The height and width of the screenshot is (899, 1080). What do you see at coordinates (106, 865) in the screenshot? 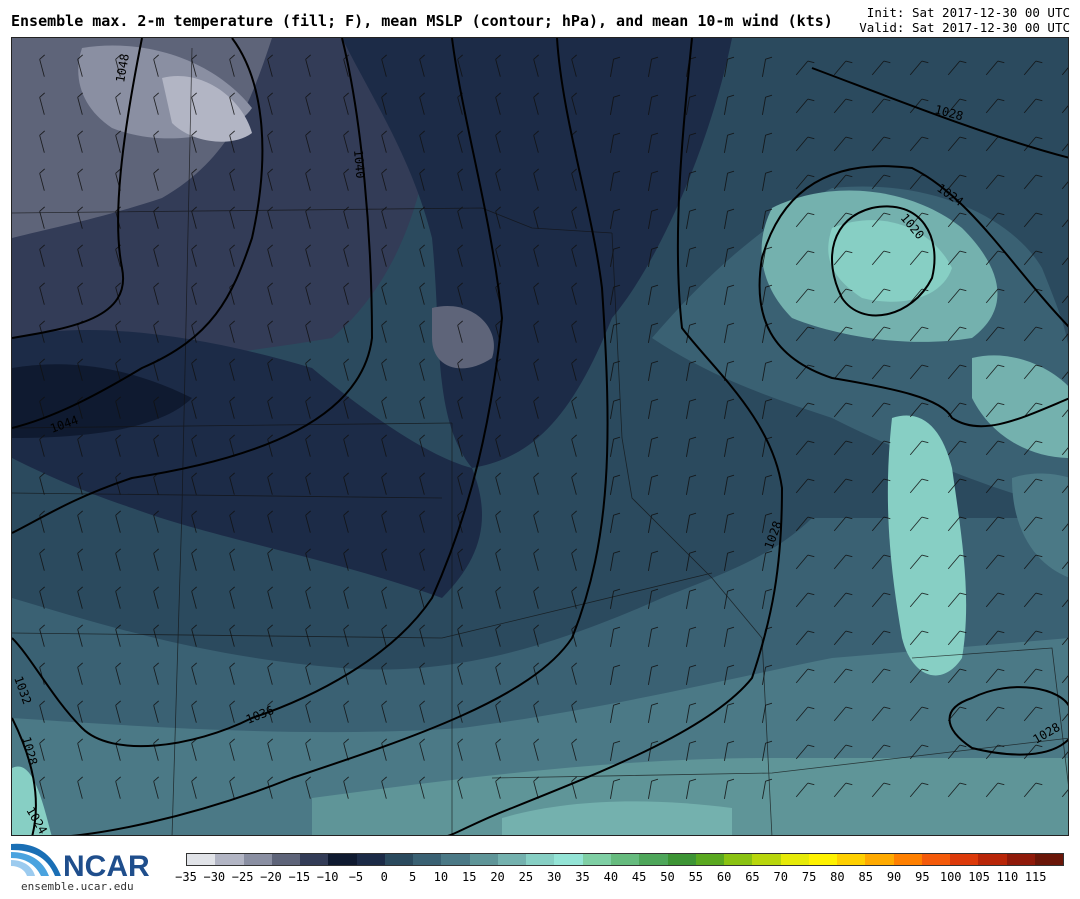
I see `ncar-logo-text: NCAR` at bounding box center [106, 865].